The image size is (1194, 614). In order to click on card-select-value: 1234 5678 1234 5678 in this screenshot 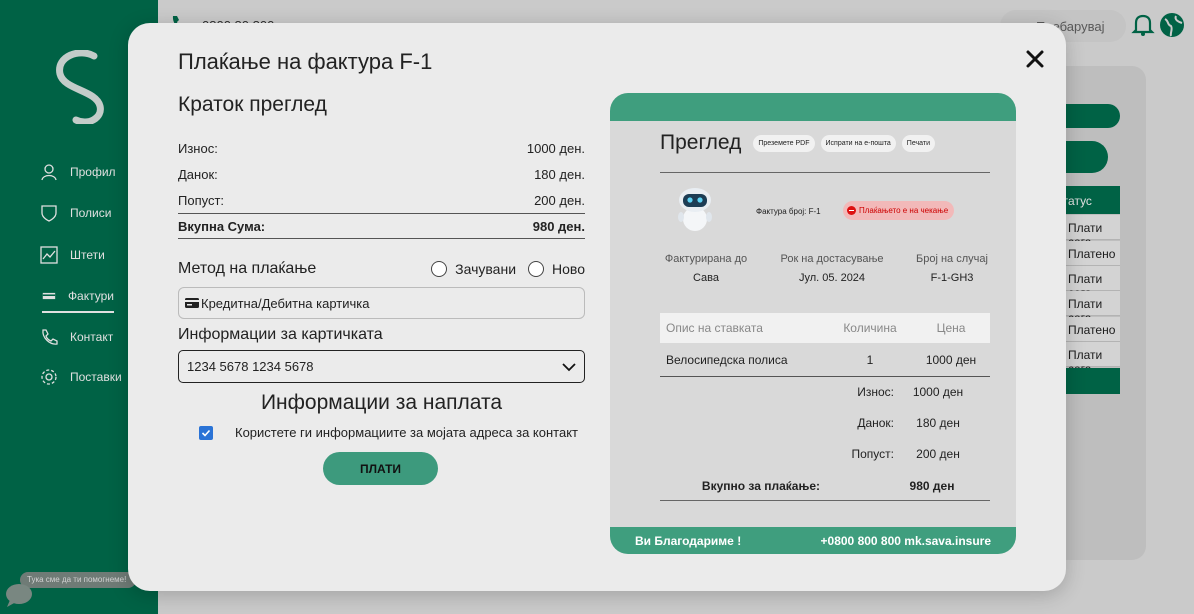, I will do `click(250, 366)`.